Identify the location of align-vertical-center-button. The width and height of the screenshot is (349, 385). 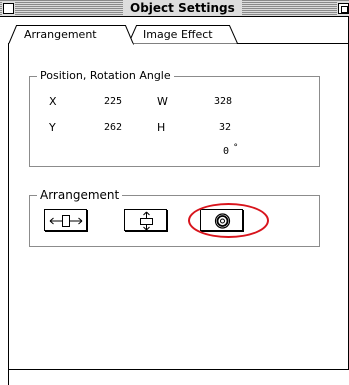
(145, 220).